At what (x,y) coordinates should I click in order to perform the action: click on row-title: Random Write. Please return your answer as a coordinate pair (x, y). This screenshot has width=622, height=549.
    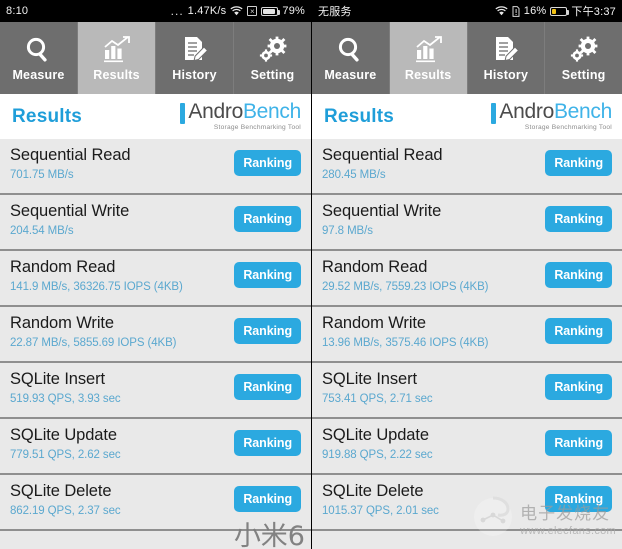
    Looking at the image, I should click on (62, 323).